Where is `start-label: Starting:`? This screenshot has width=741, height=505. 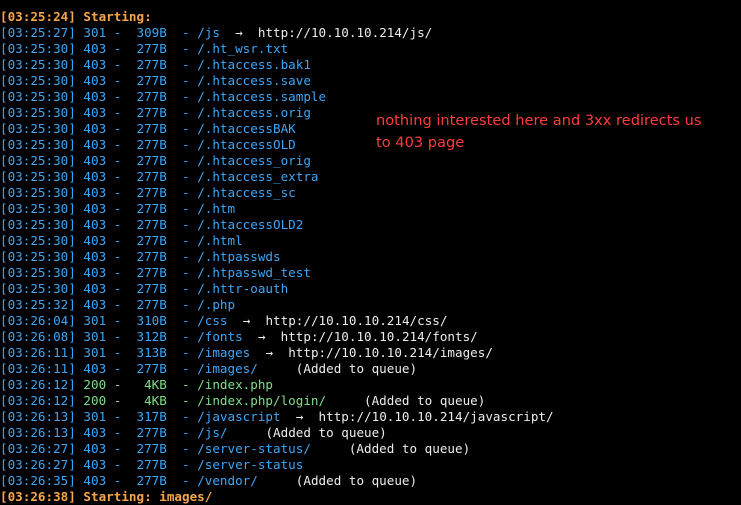 start-label: Starting: is located at coordinates (117, 16).